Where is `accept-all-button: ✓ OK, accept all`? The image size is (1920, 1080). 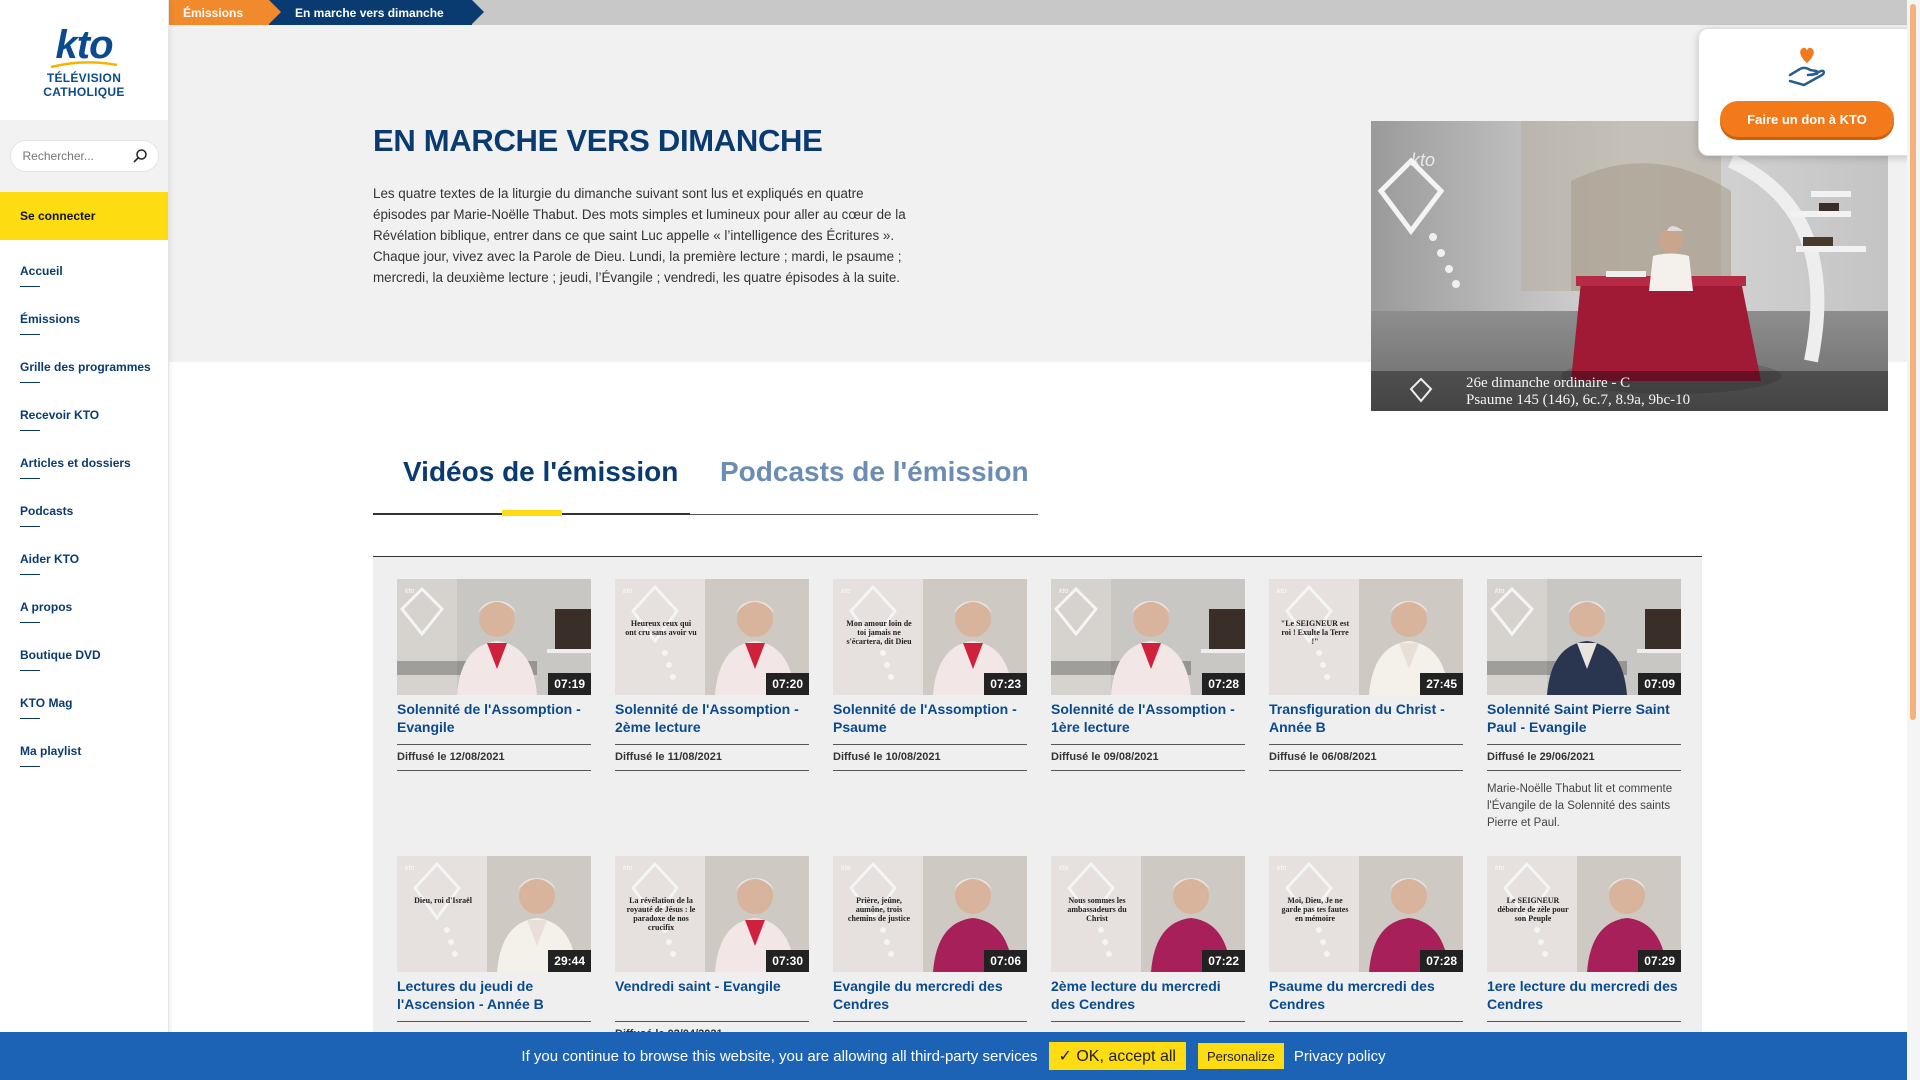
accept-all-button: ✓ OK, accept all is located at coordinates (1117, 1056).